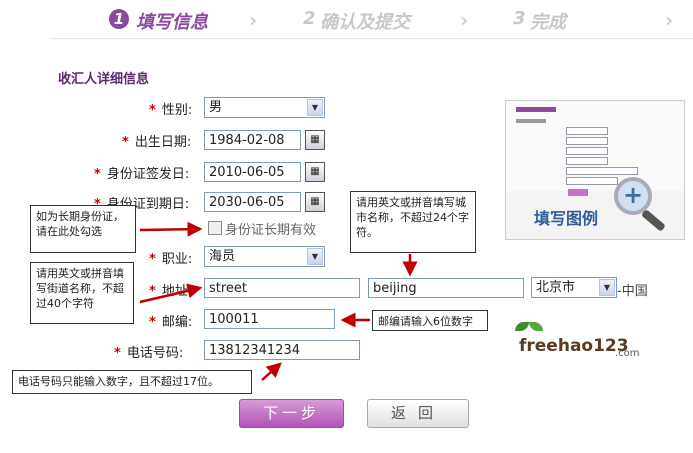  I want to click on example-thumbnail: + 填写图例, so click(595, 170).